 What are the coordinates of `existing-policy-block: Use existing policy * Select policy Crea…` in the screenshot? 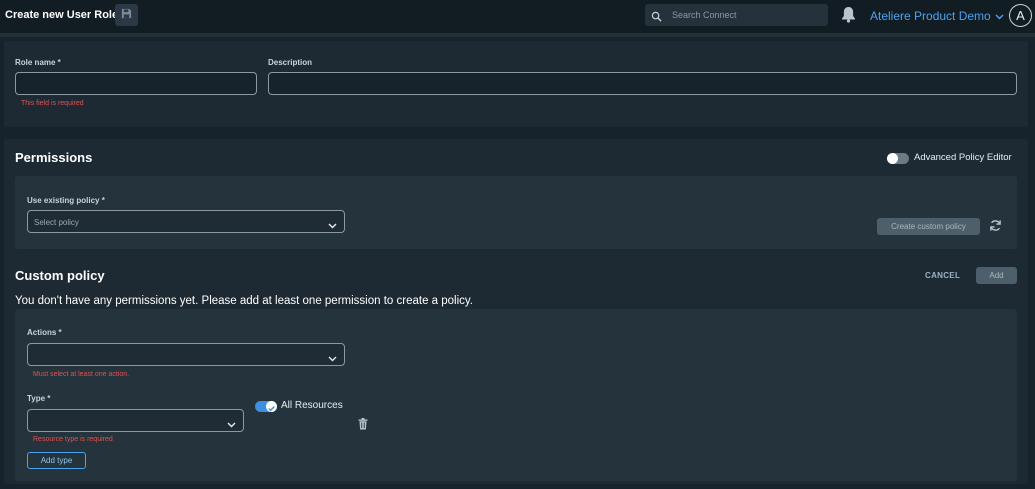 It's located at (516, 212).